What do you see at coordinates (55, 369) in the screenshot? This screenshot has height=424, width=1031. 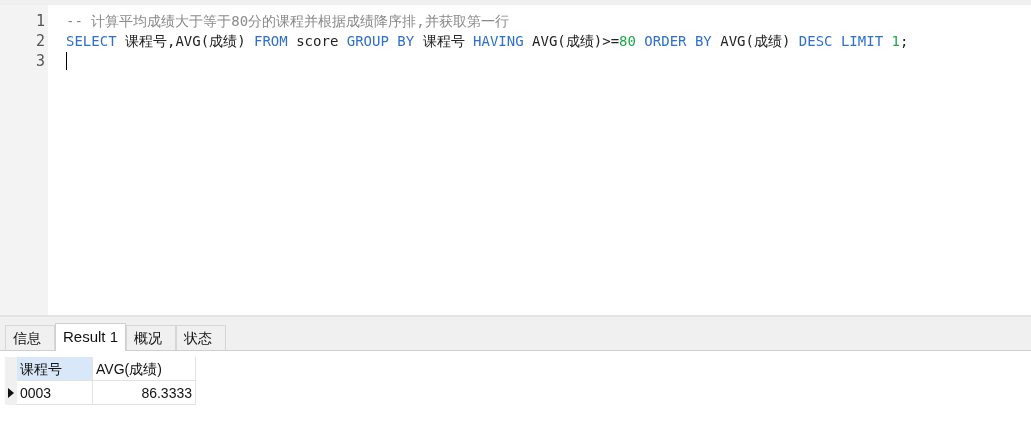 I see `column-header: 课程号` at bounding box center [55, 369].